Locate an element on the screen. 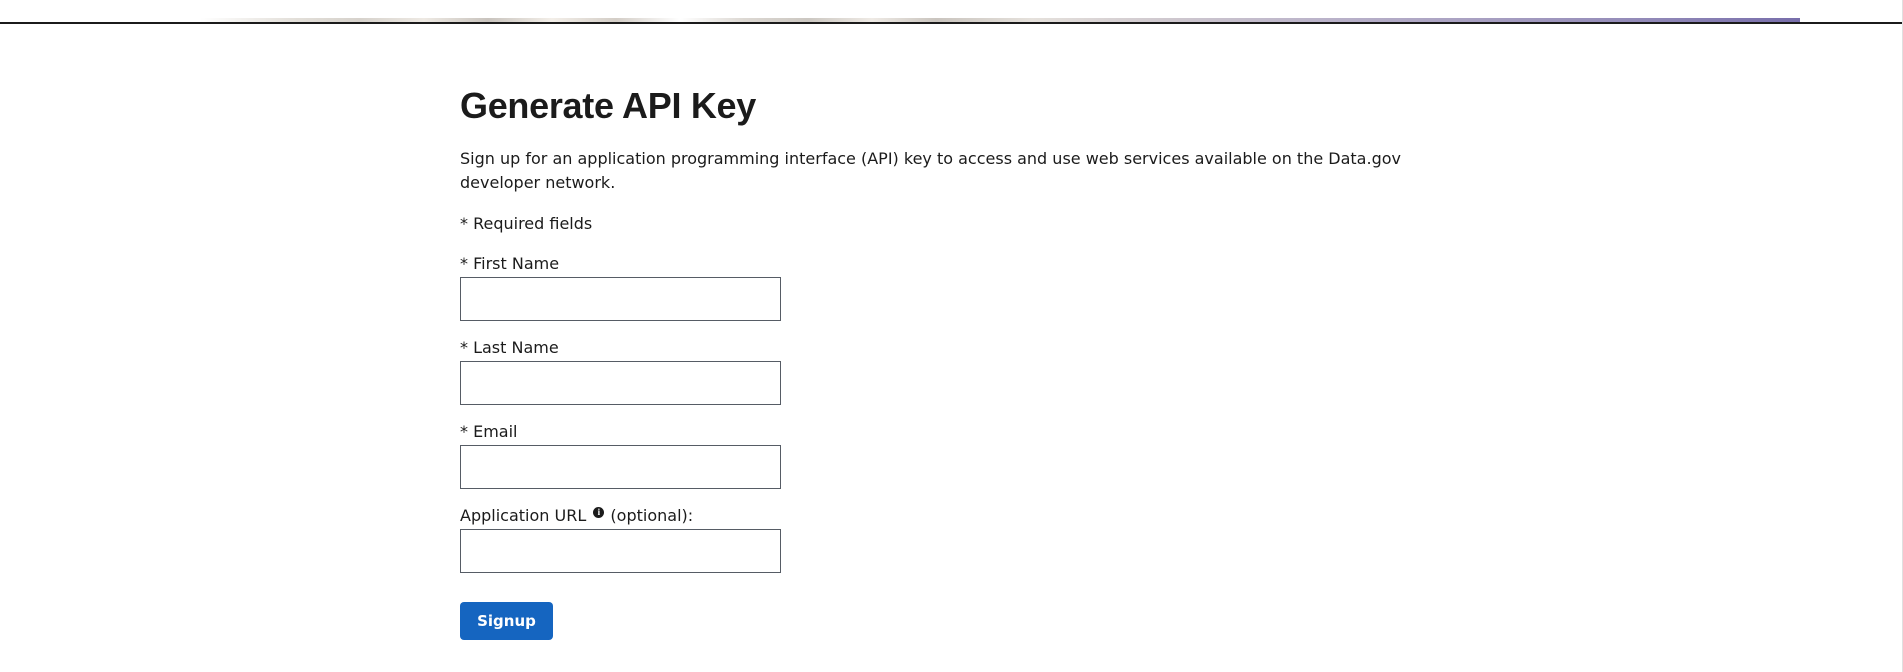 The height and width of the screenshot is (672, 1903). first-name-label: * First Name is located at coordinates (510, 263).